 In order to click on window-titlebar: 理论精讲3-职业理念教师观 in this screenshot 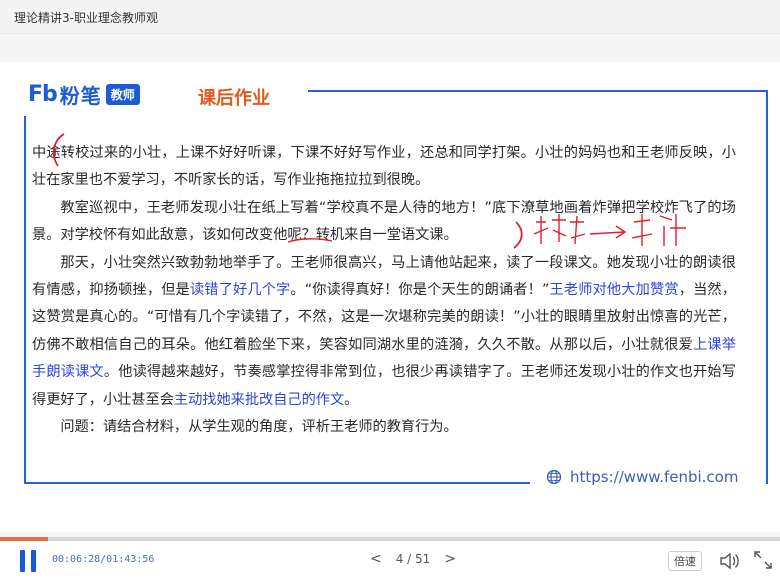, I will do `click(390, 17)`.